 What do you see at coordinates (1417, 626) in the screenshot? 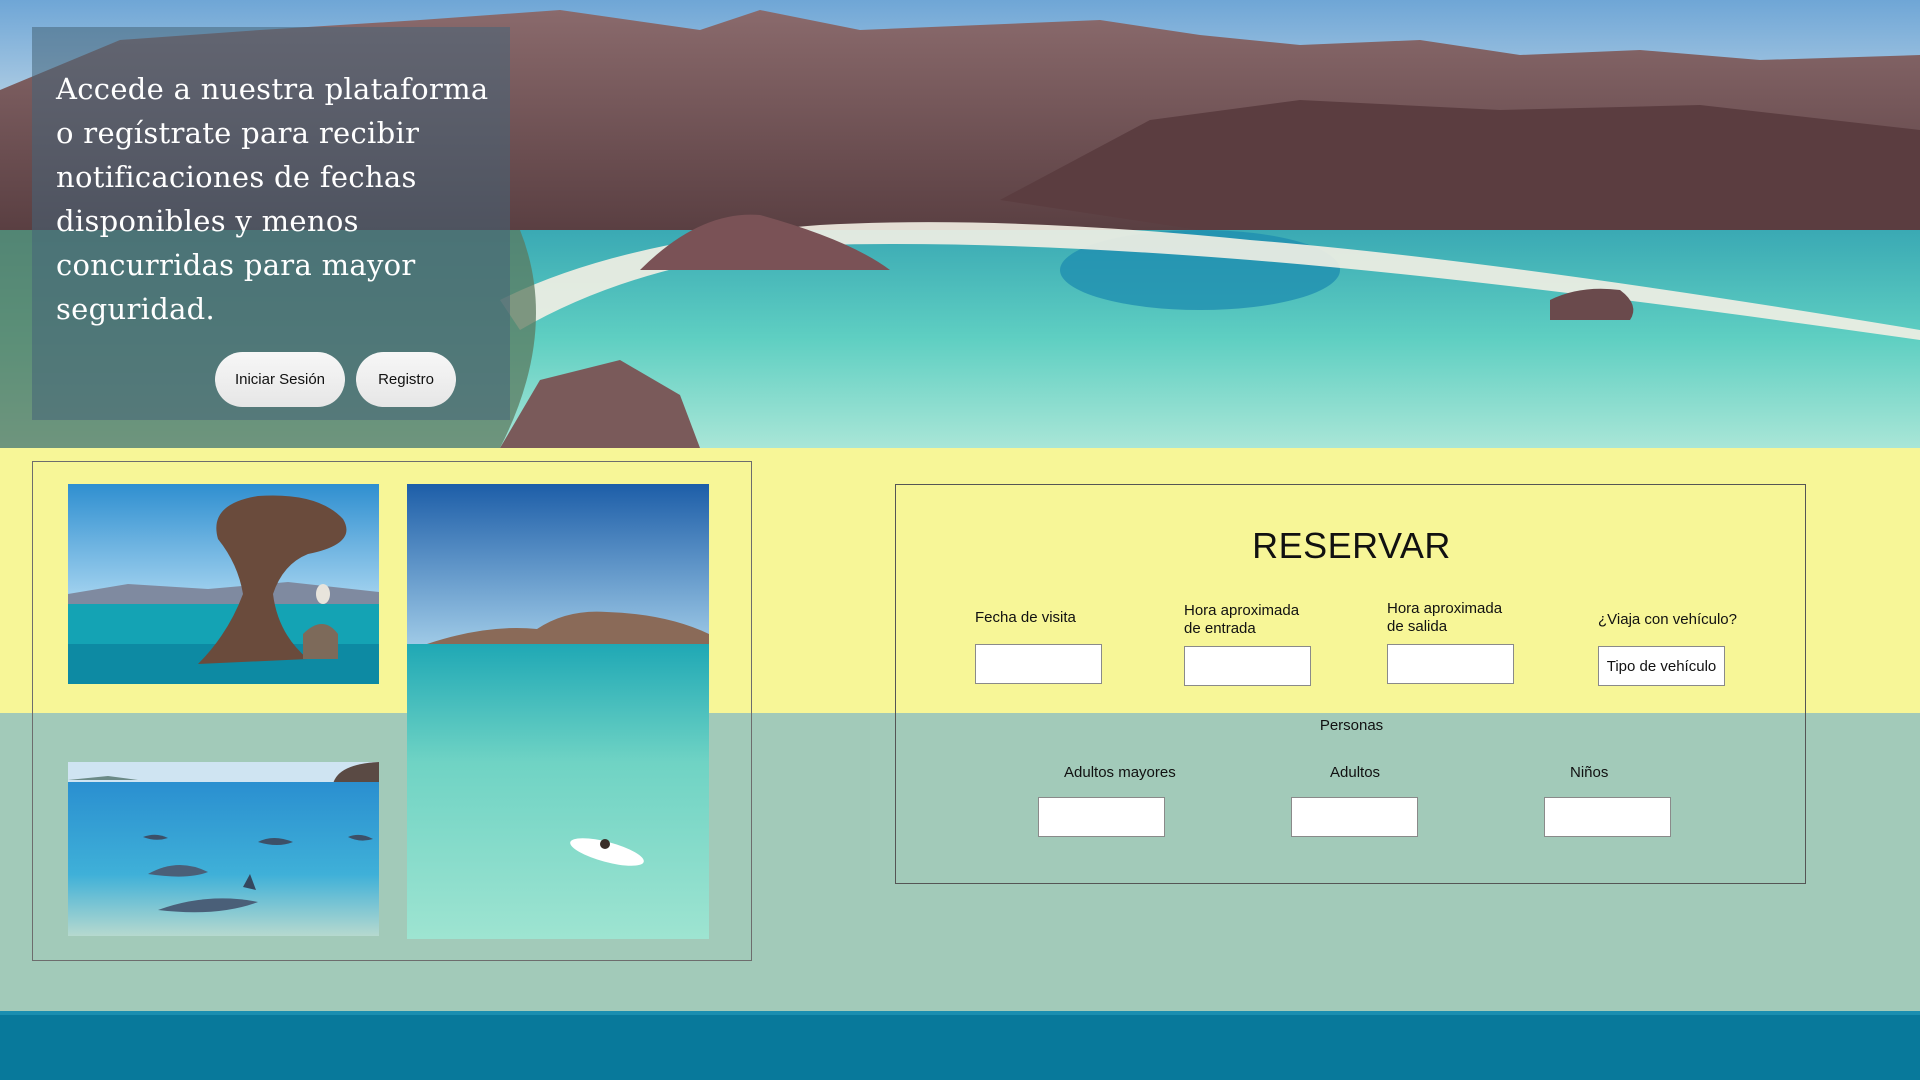
I see `exit-time-label-line2: de salida` at bounding box center [1417, 626].